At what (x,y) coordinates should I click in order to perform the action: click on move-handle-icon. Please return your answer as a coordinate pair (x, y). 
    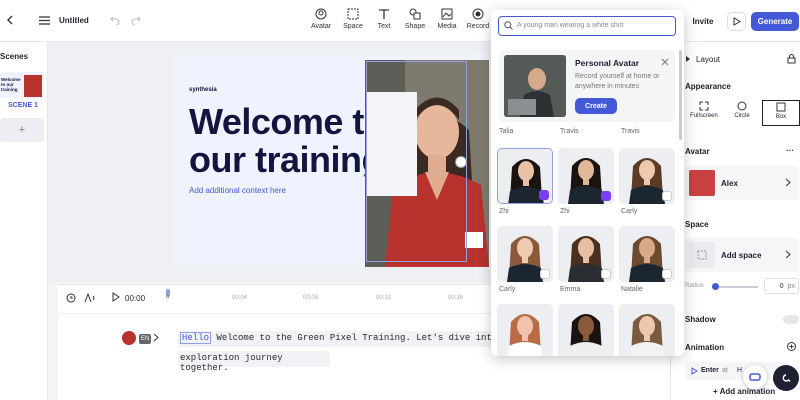
    Looking at the image, I should click on (461, 162).